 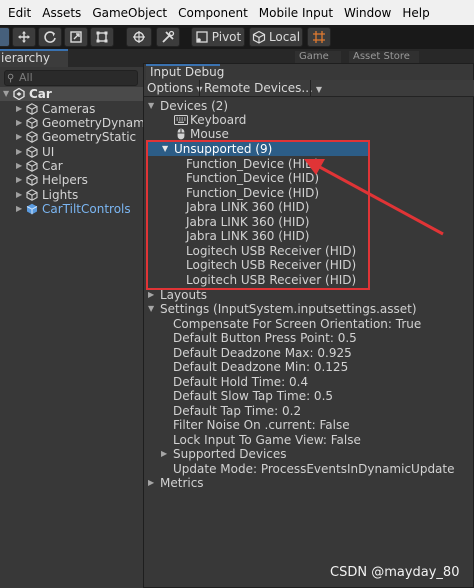 I want to click on hand-tool-button, so click(x=5, y=37).